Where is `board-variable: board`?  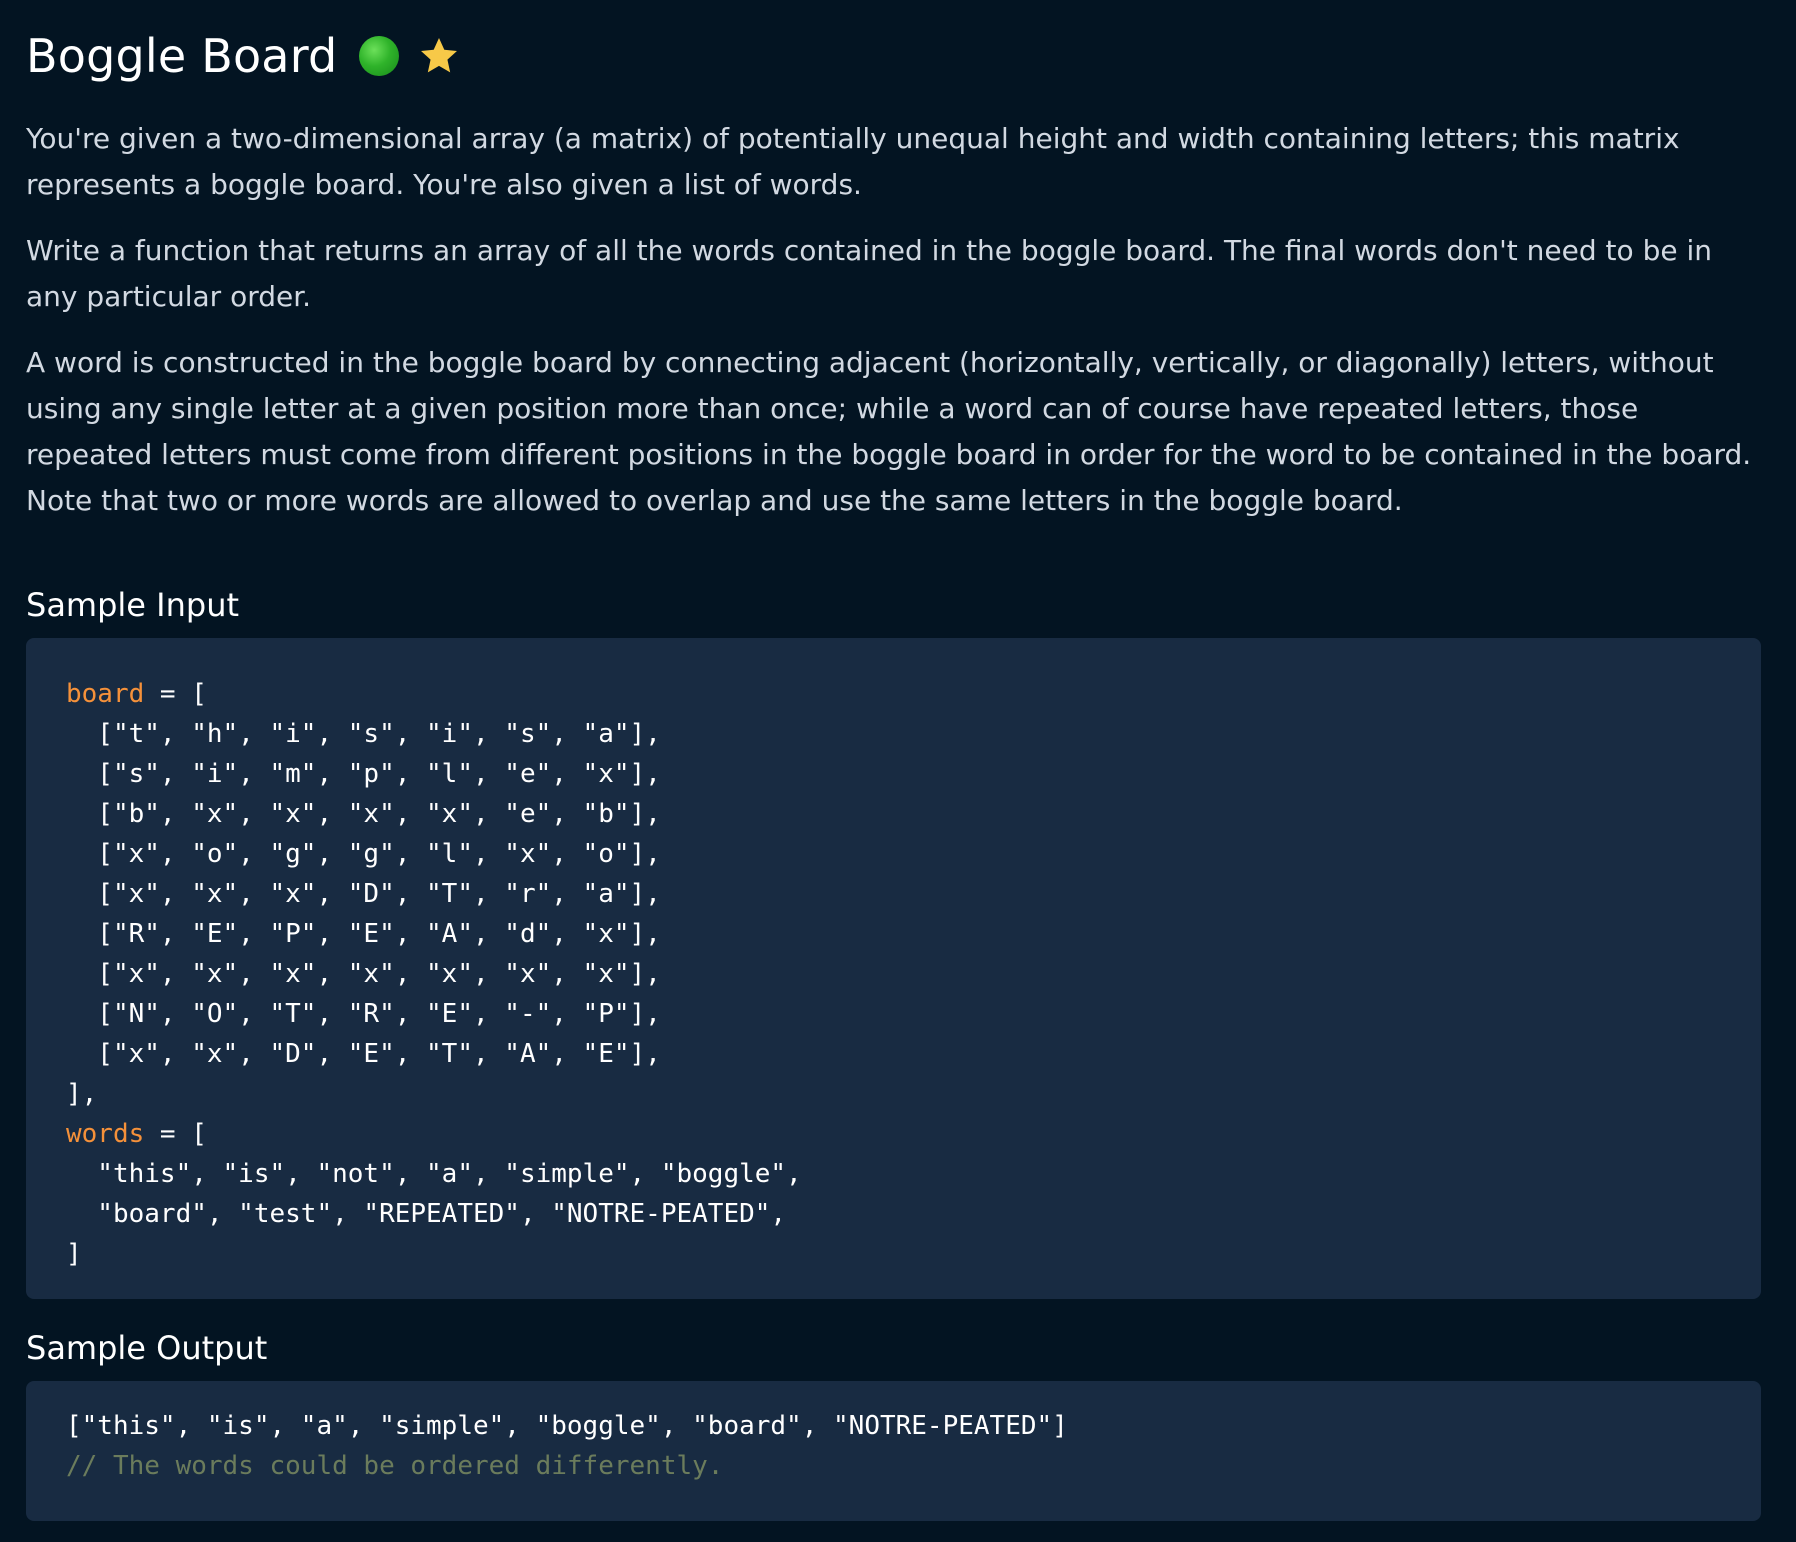
board-variable: board is located at coordinates (105, 694).